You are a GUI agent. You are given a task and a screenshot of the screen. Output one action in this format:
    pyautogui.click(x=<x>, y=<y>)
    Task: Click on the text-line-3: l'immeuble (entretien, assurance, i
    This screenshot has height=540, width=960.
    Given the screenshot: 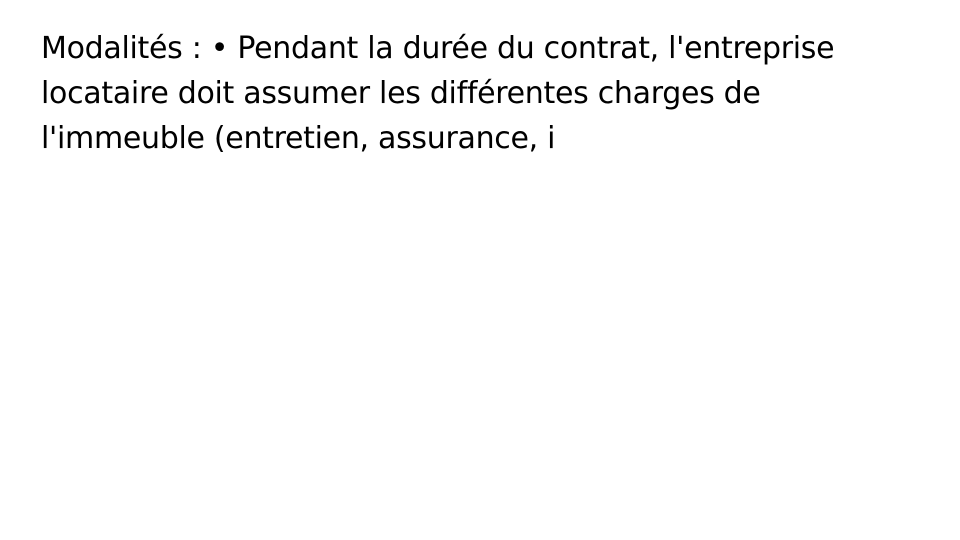 What is the action you would take?
    pyautogui.click(x=298, y=138)
    